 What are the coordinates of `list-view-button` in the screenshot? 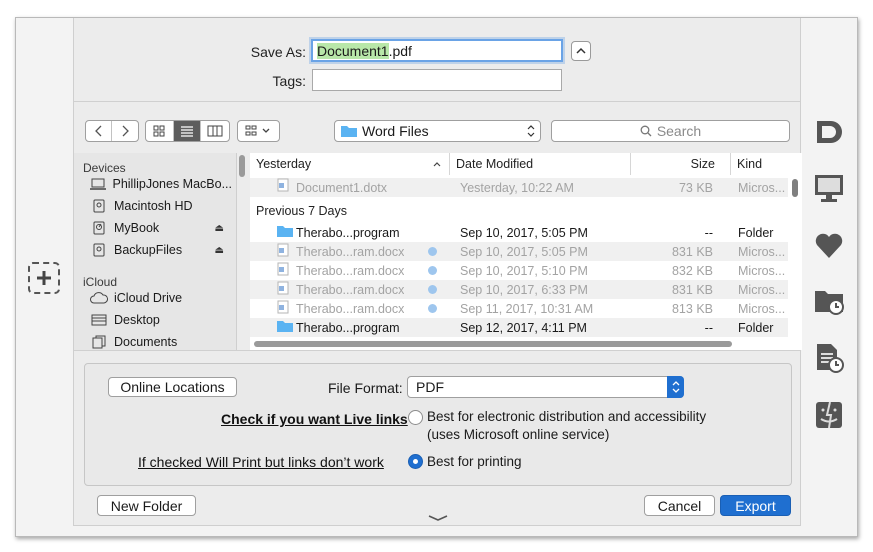 It's located at (187, 131).